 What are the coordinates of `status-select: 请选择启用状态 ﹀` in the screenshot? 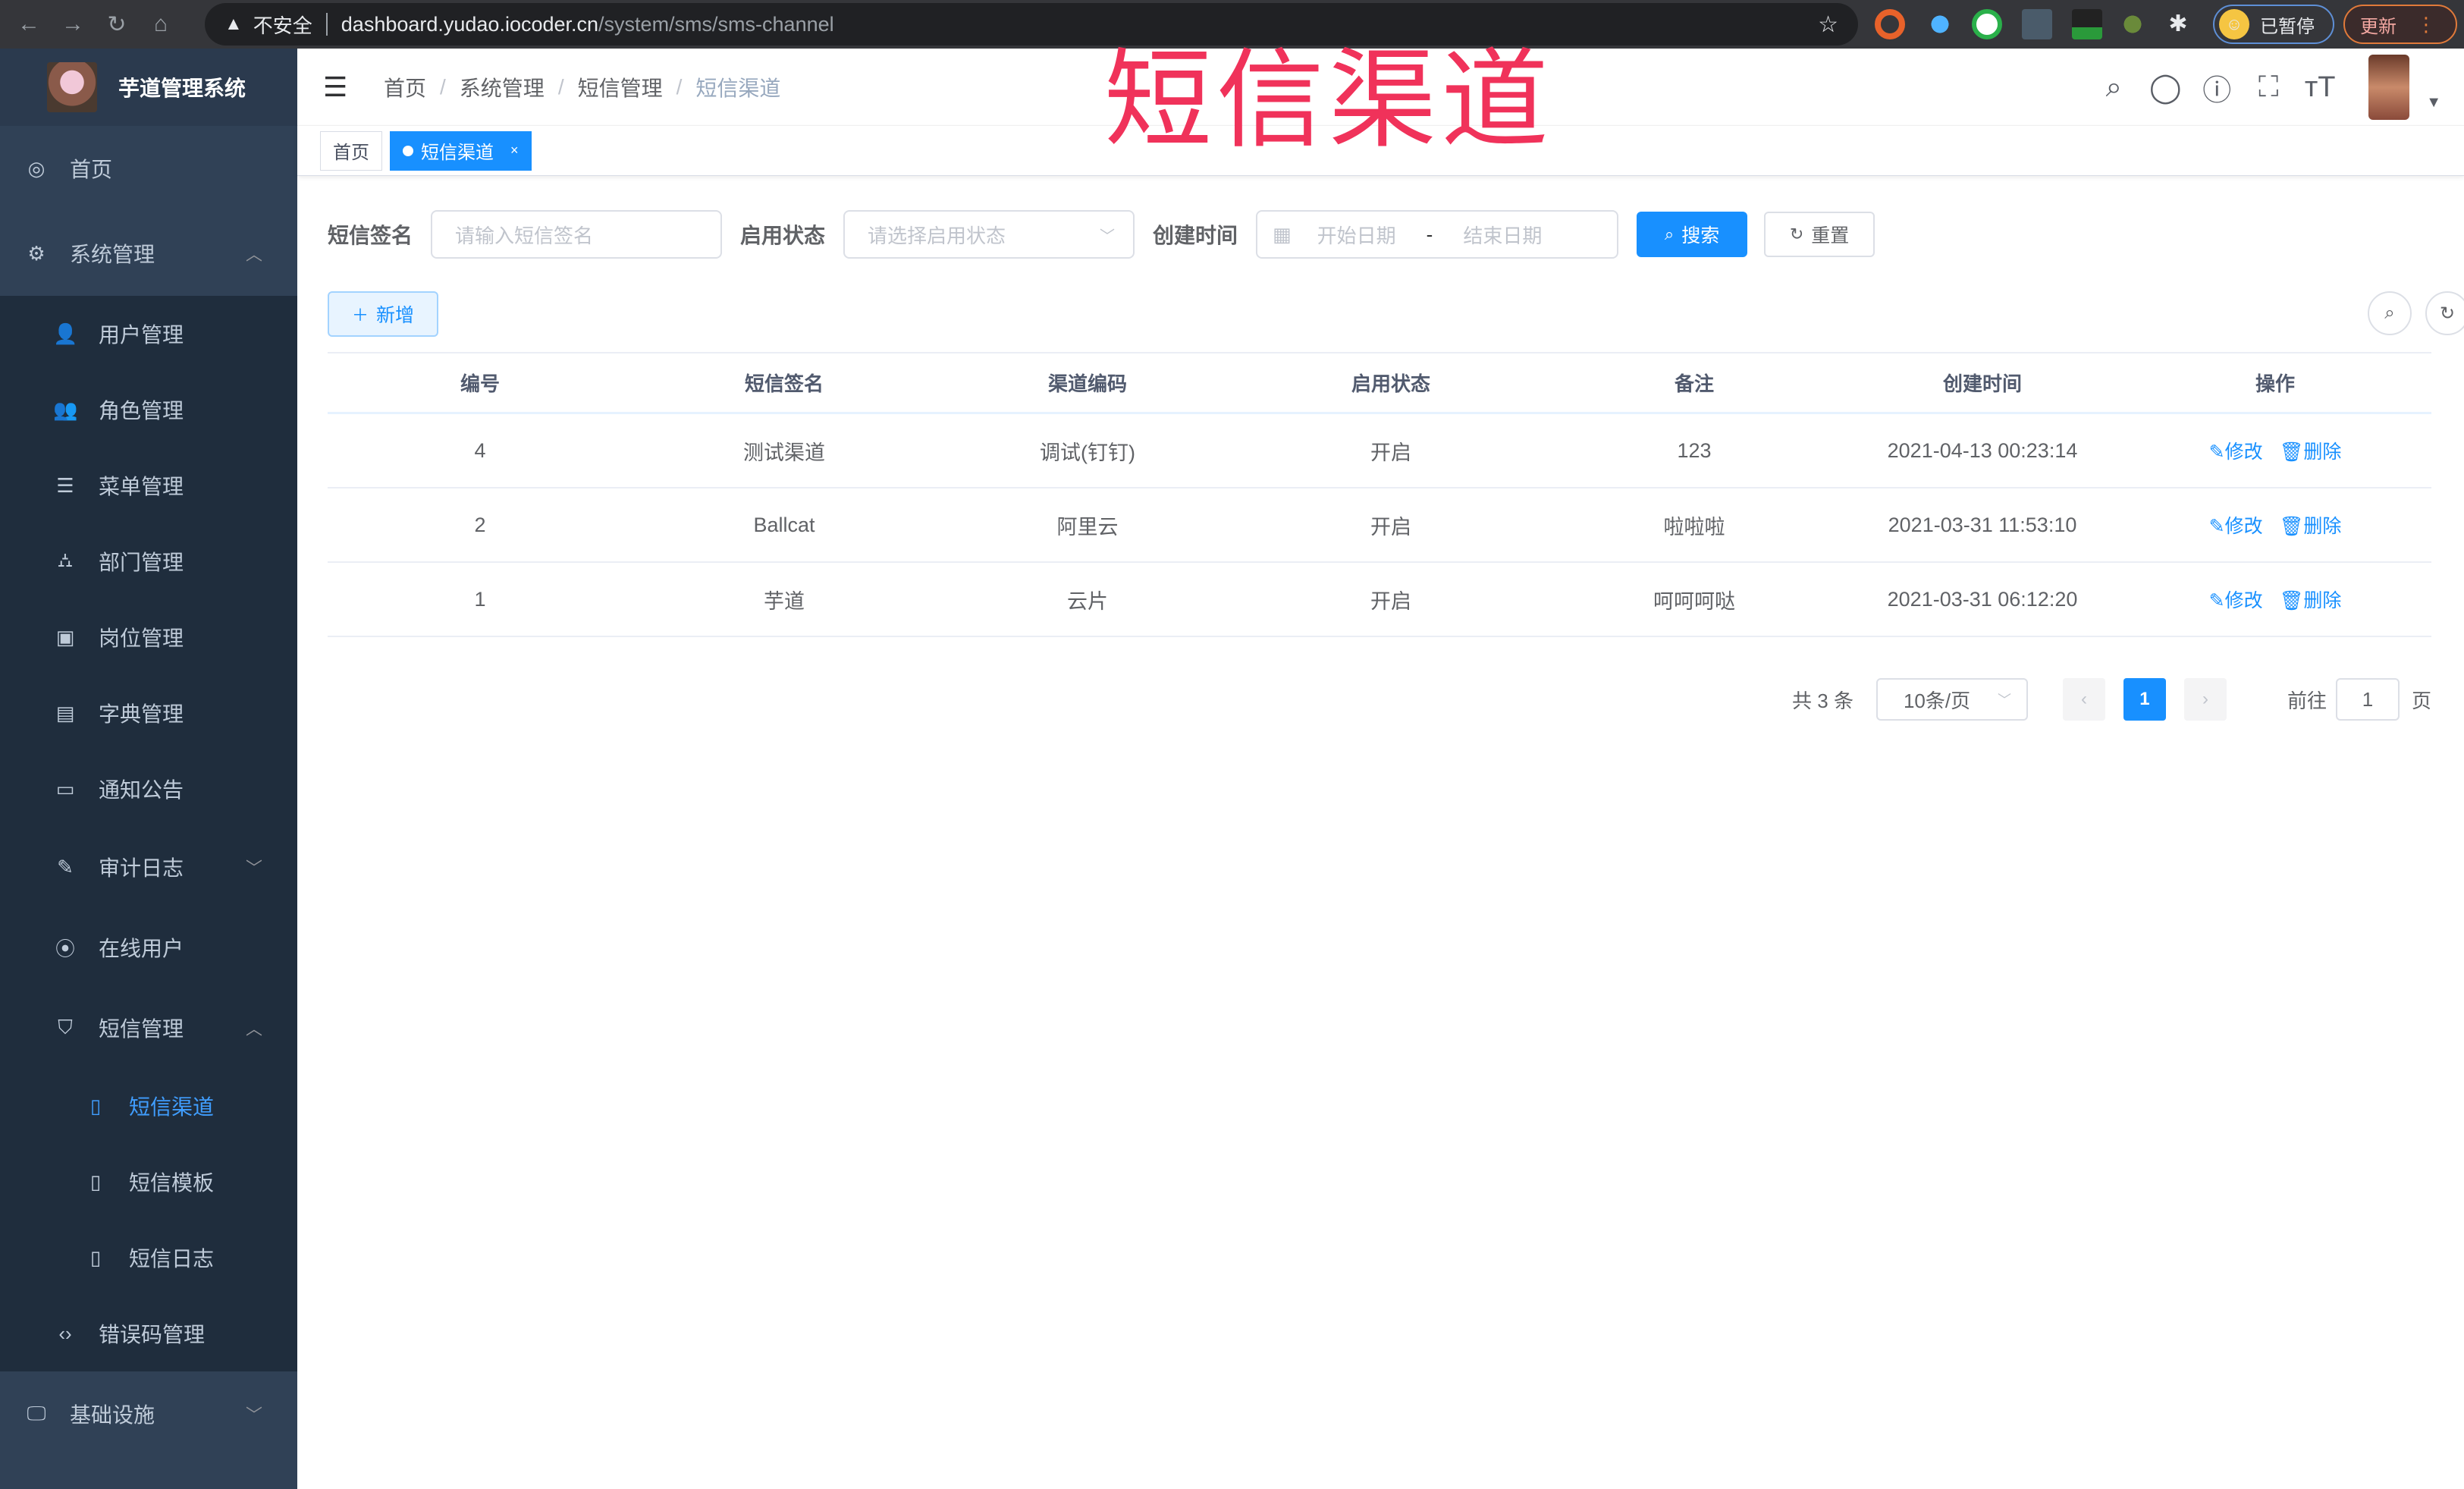 It's located at (989, 234).